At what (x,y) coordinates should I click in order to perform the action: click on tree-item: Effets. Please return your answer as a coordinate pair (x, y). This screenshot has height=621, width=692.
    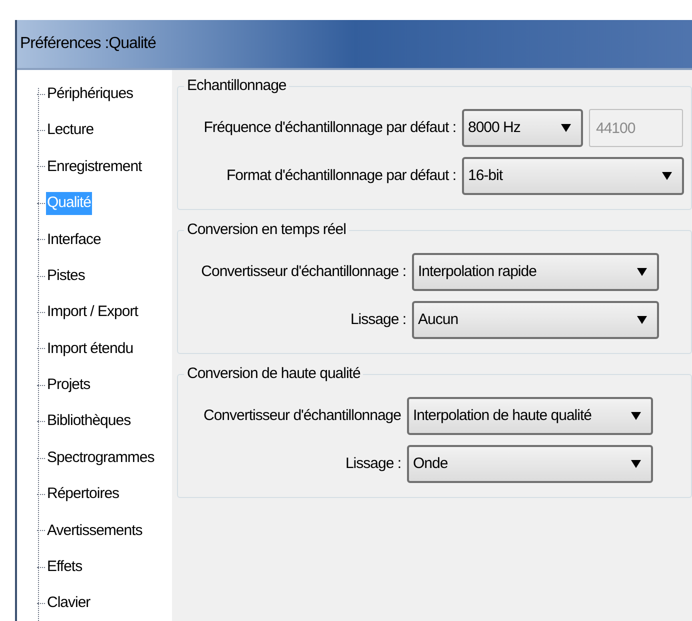
    Looking at the image, I should click on (65, 567).